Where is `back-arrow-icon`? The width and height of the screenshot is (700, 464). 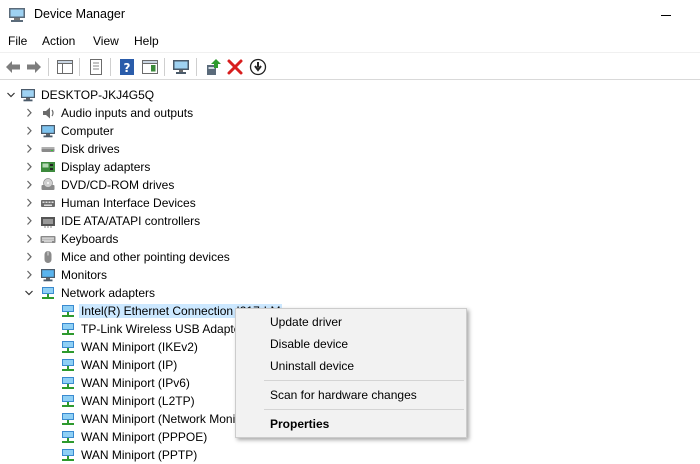 back-arrow-icon is located at coordinates (13, 67).